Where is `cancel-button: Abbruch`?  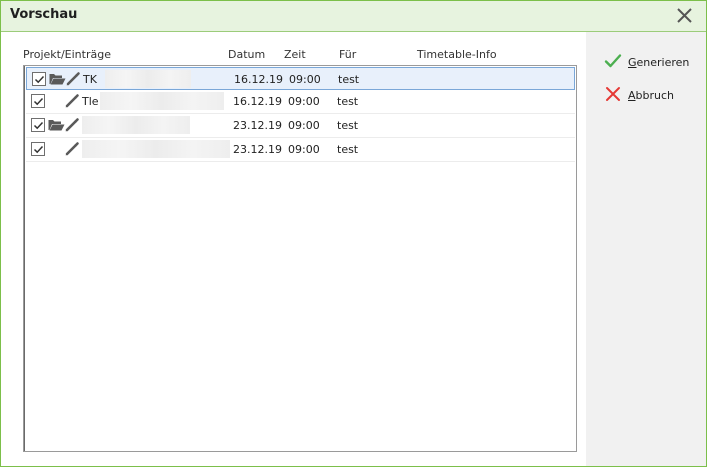
cancel-button: Abbruch is located at coordinates (639, 95).